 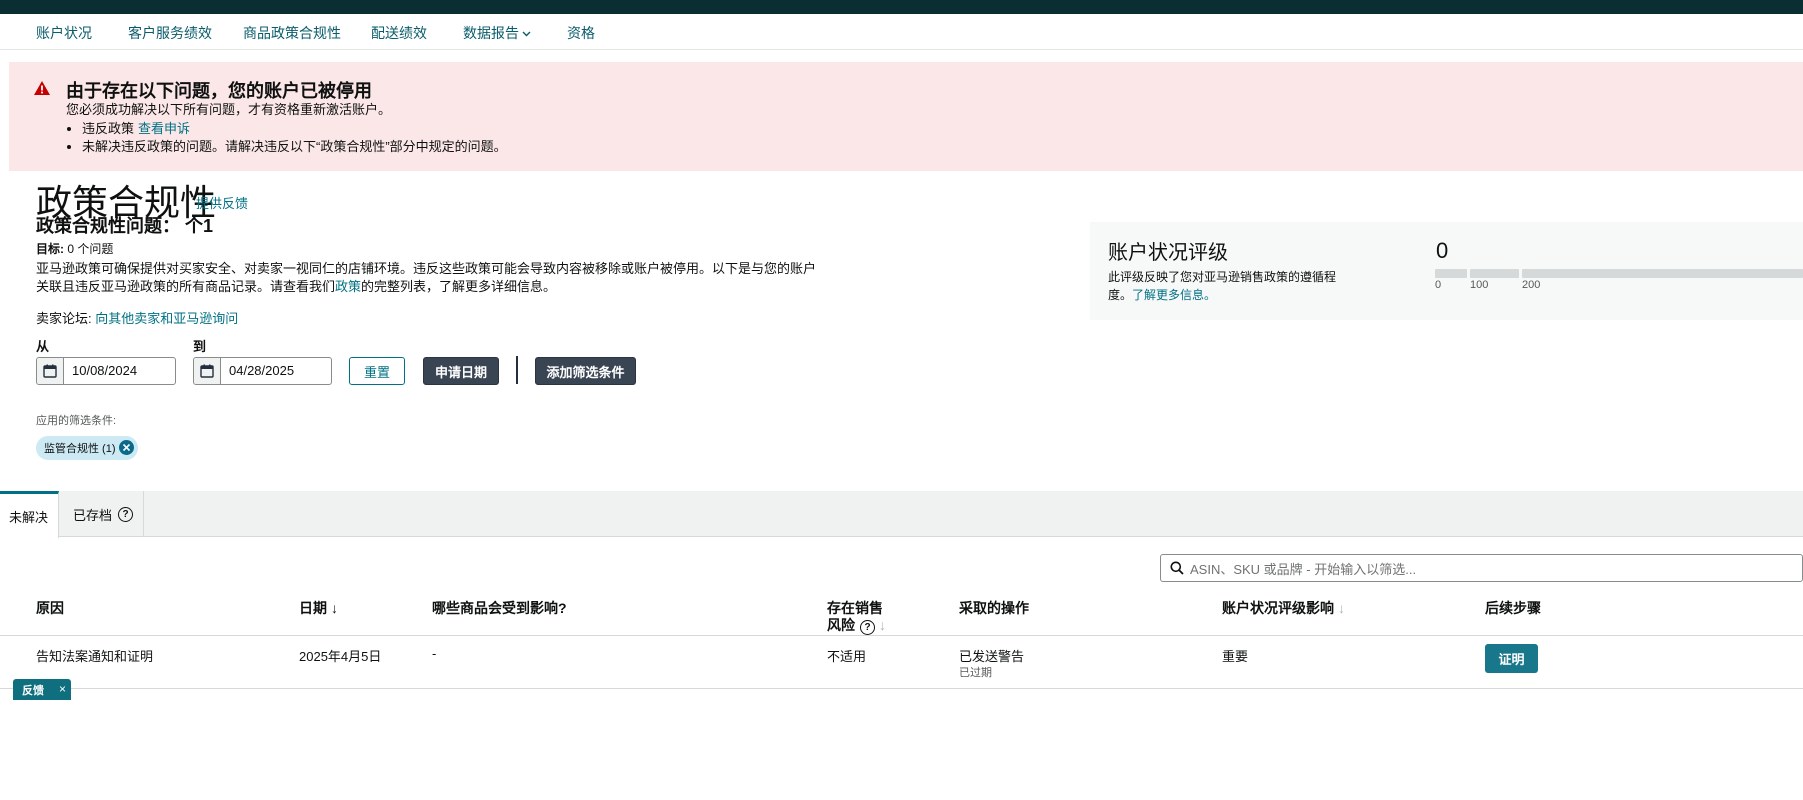 I want to click on nav-shipping: 配送绩效, so click(x=399, y=33).